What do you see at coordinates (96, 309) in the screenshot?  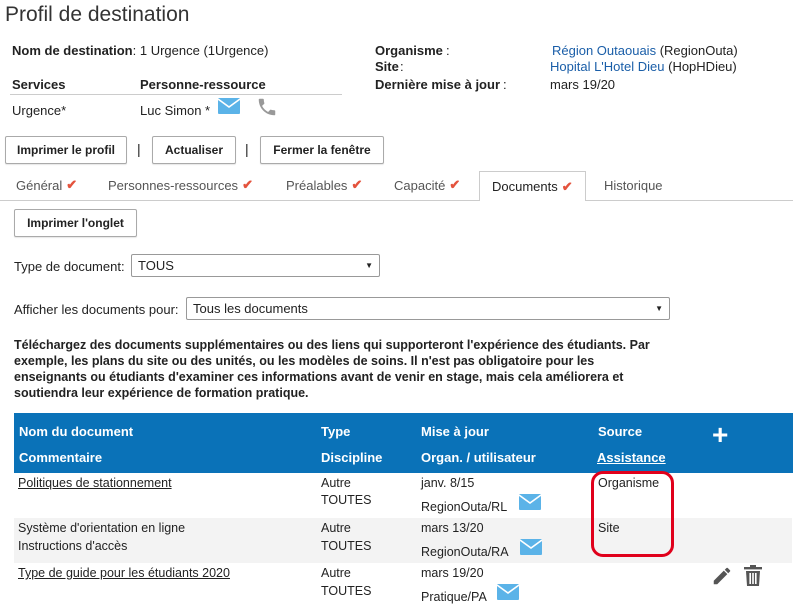 I see `show-for-label: Afficher les documents pour:` at bounding box center [96, 309].